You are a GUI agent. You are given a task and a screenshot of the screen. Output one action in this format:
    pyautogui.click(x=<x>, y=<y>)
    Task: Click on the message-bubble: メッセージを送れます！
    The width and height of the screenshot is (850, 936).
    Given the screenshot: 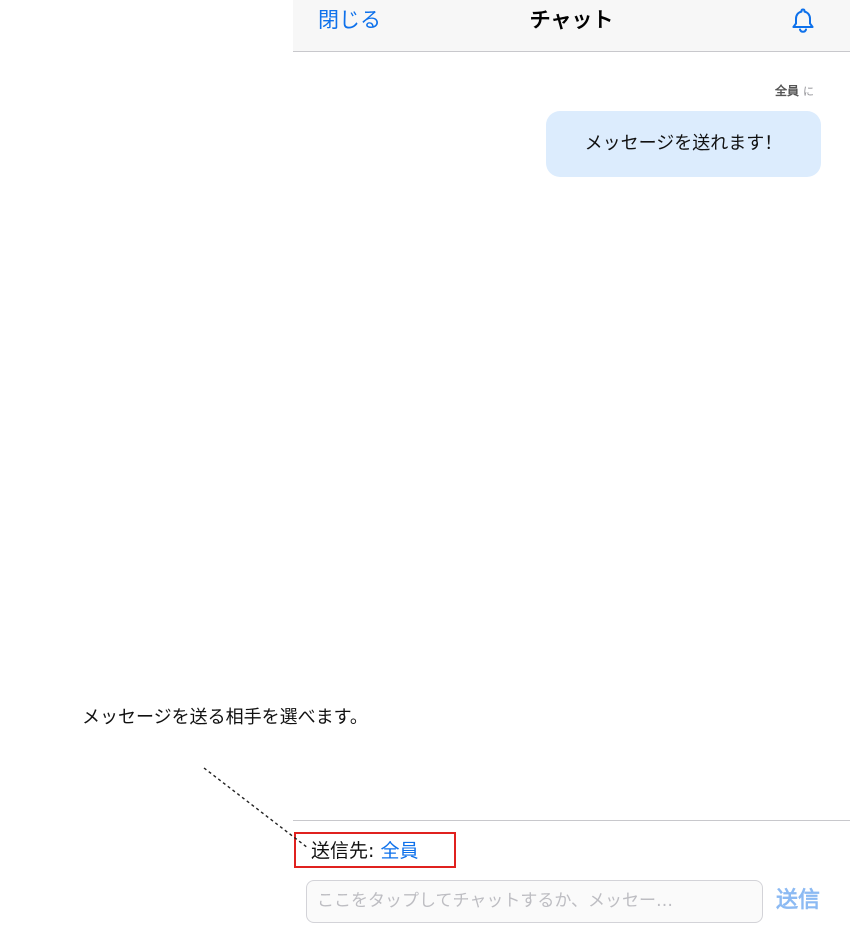 What is the action you would take?
    pyautogui.click(x=683, y=144)
    